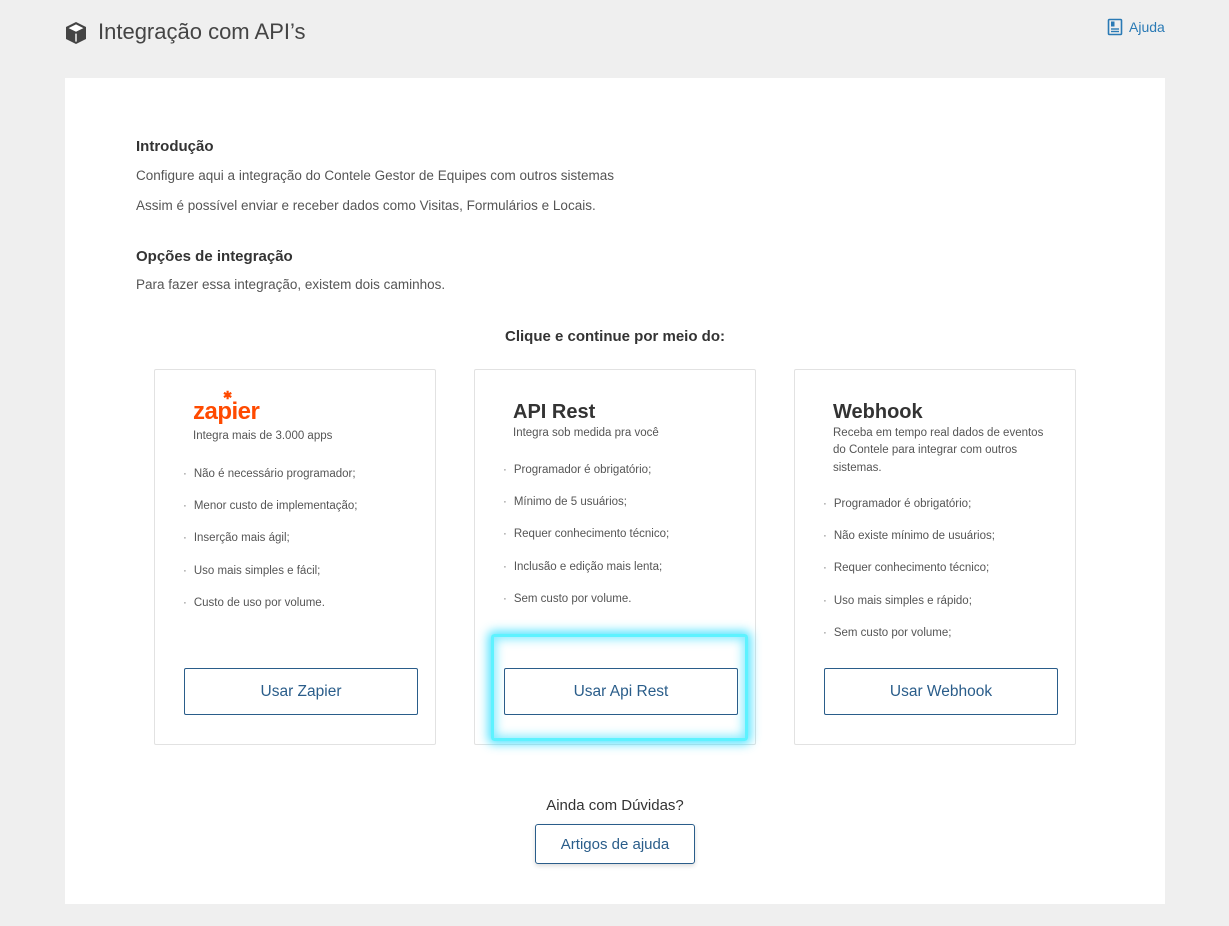 The height and width of the screenshot is (926, 1229). Describe the element at coordinates (269, 474) in the screenshot. I see `list-item: · Não é necessário programador;` at that location.